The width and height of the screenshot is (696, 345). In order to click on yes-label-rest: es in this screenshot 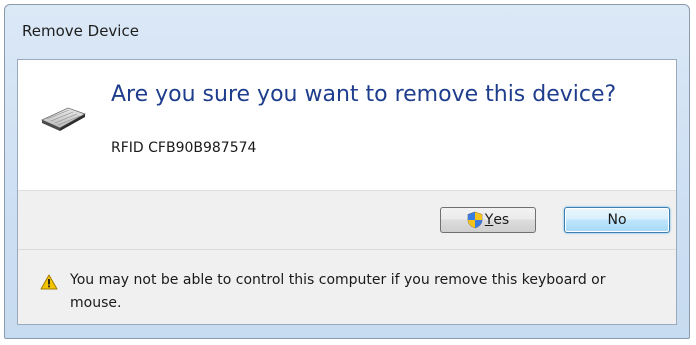, I will do `click(501, 220)`.